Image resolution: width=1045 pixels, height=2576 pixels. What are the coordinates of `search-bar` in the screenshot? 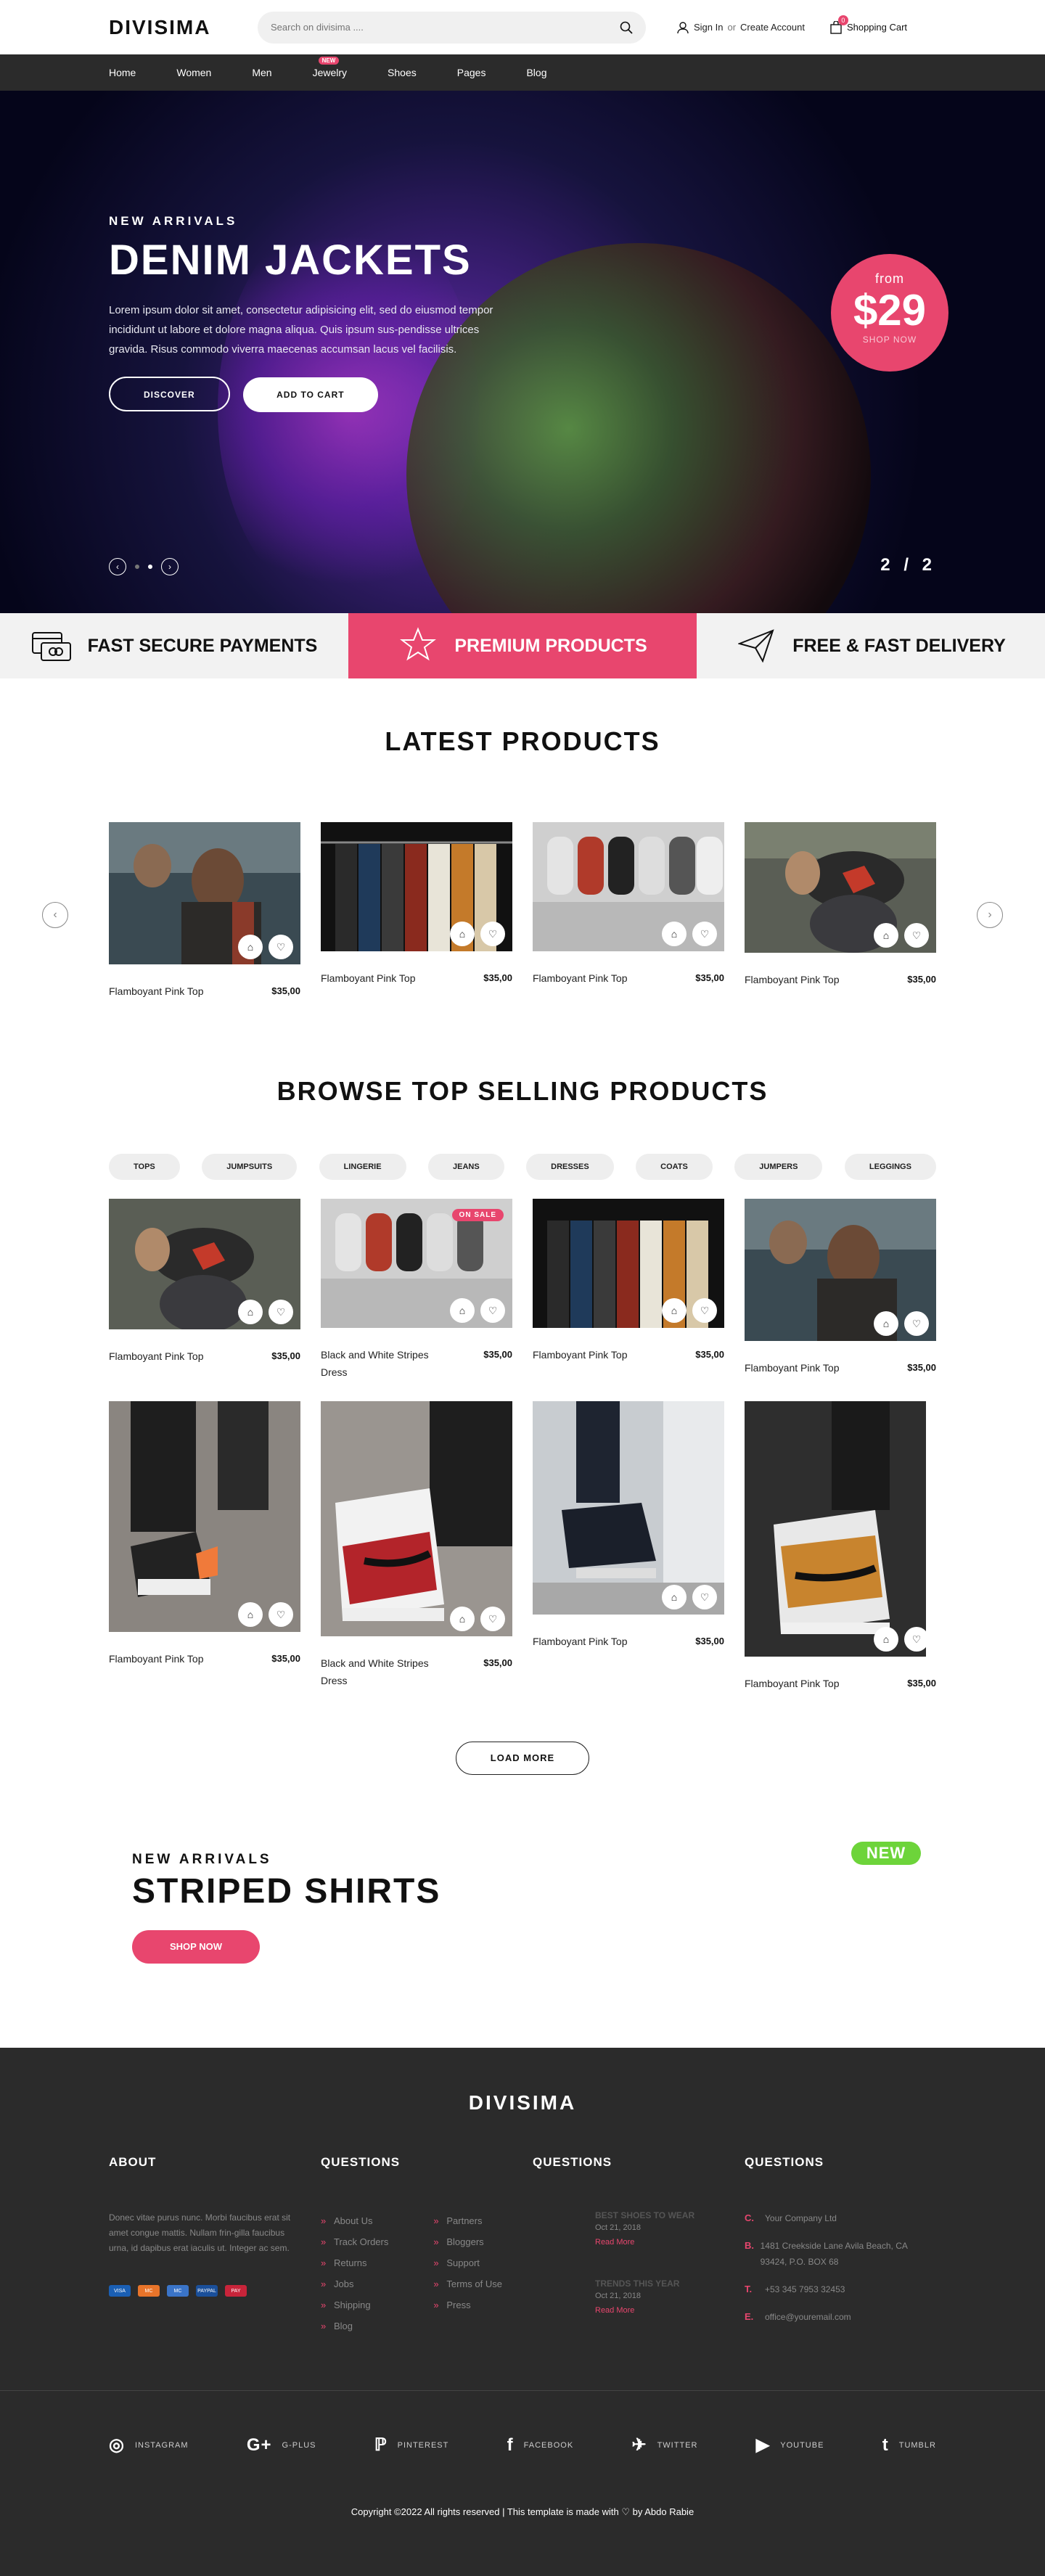 It's located at (452, 27).